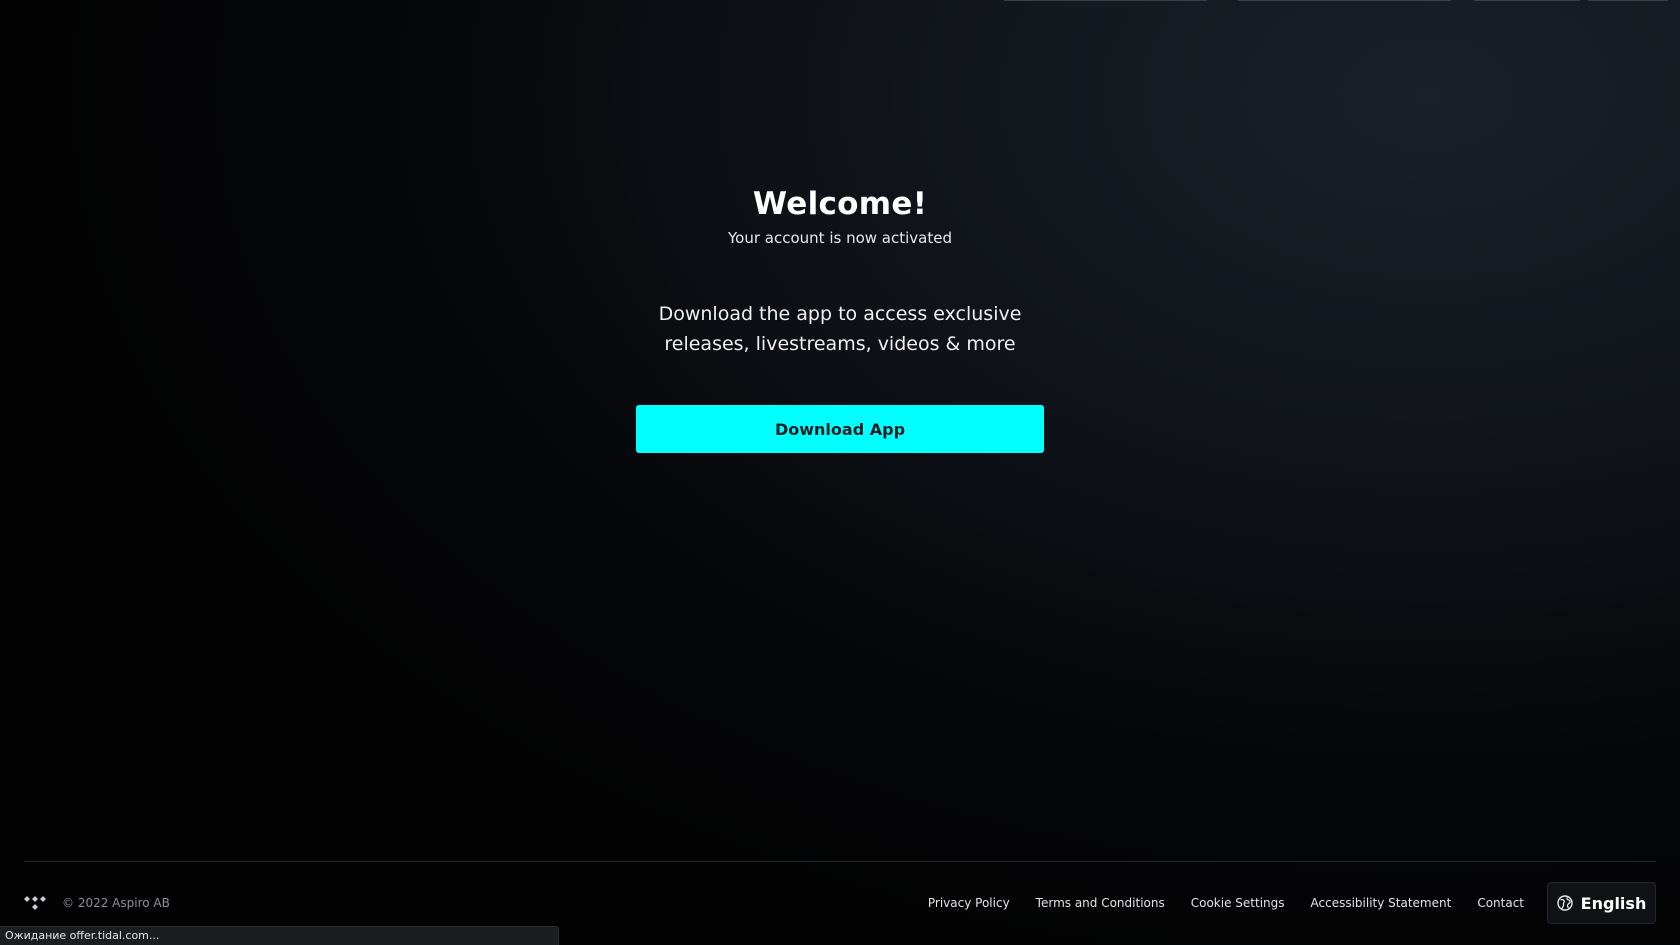 The height and width of the screenshot is (945, 1680). I want to click on download-app-button: Download App, so click(840, 429).